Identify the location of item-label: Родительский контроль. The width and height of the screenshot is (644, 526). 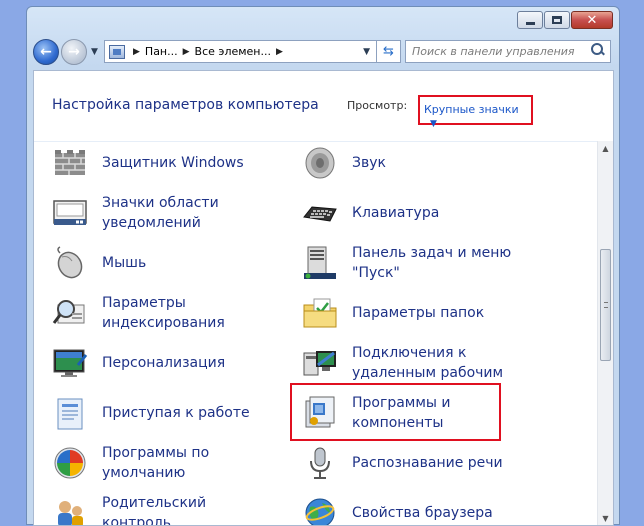
(154, 510).